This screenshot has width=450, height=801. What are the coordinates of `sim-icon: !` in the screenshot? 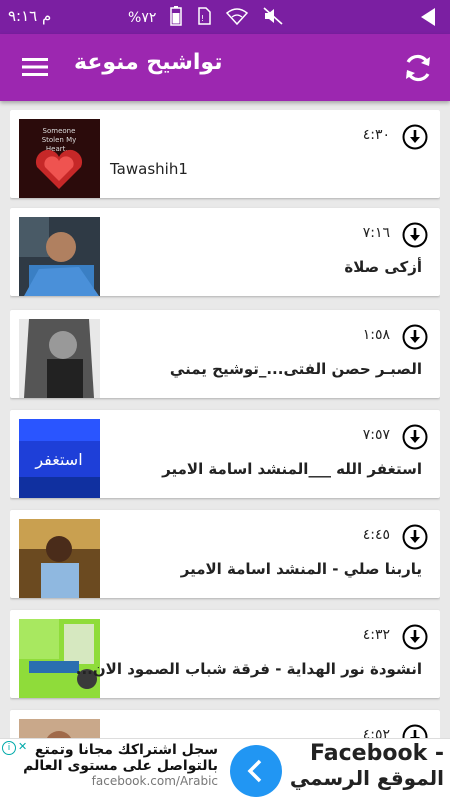 It's located at (204, 18).